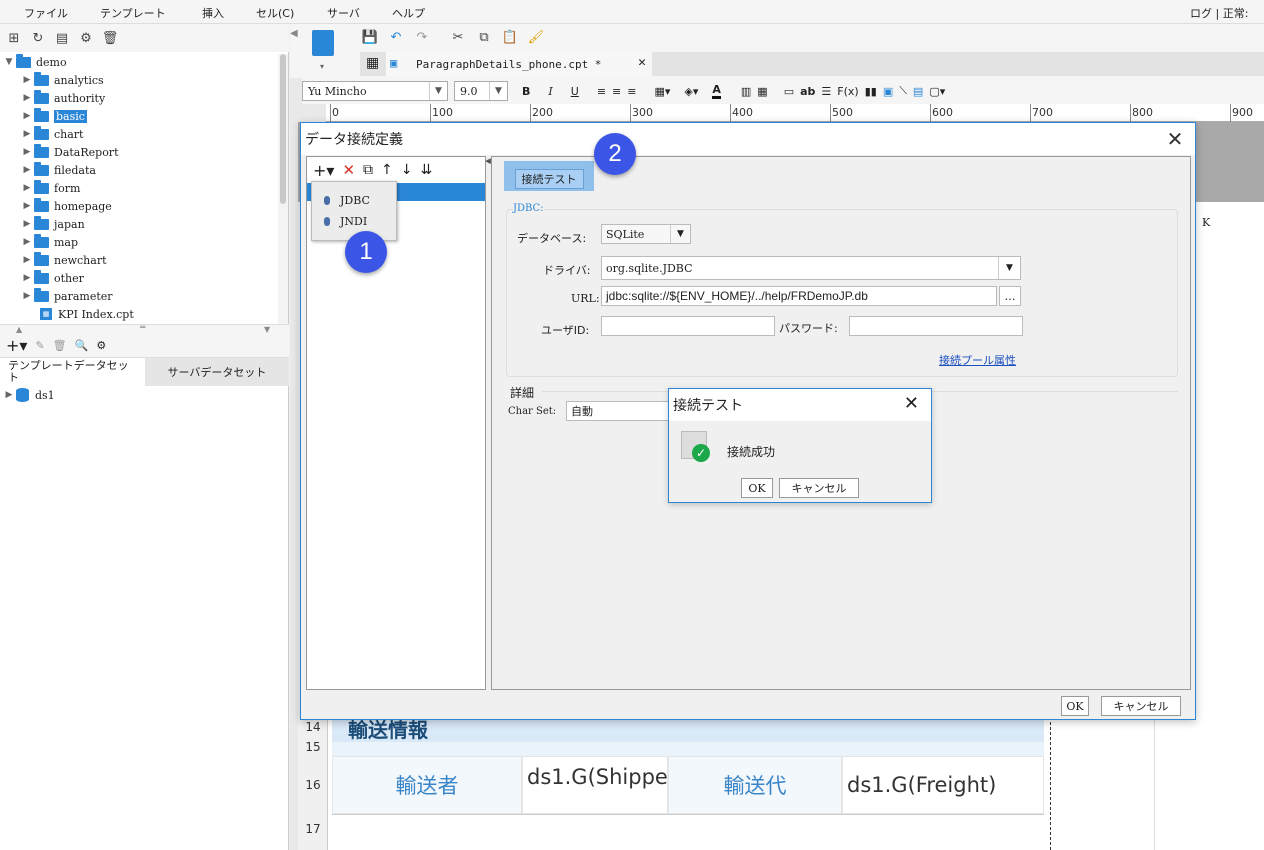  I want to click on menu-template: テンプレート, so click(133, 13).